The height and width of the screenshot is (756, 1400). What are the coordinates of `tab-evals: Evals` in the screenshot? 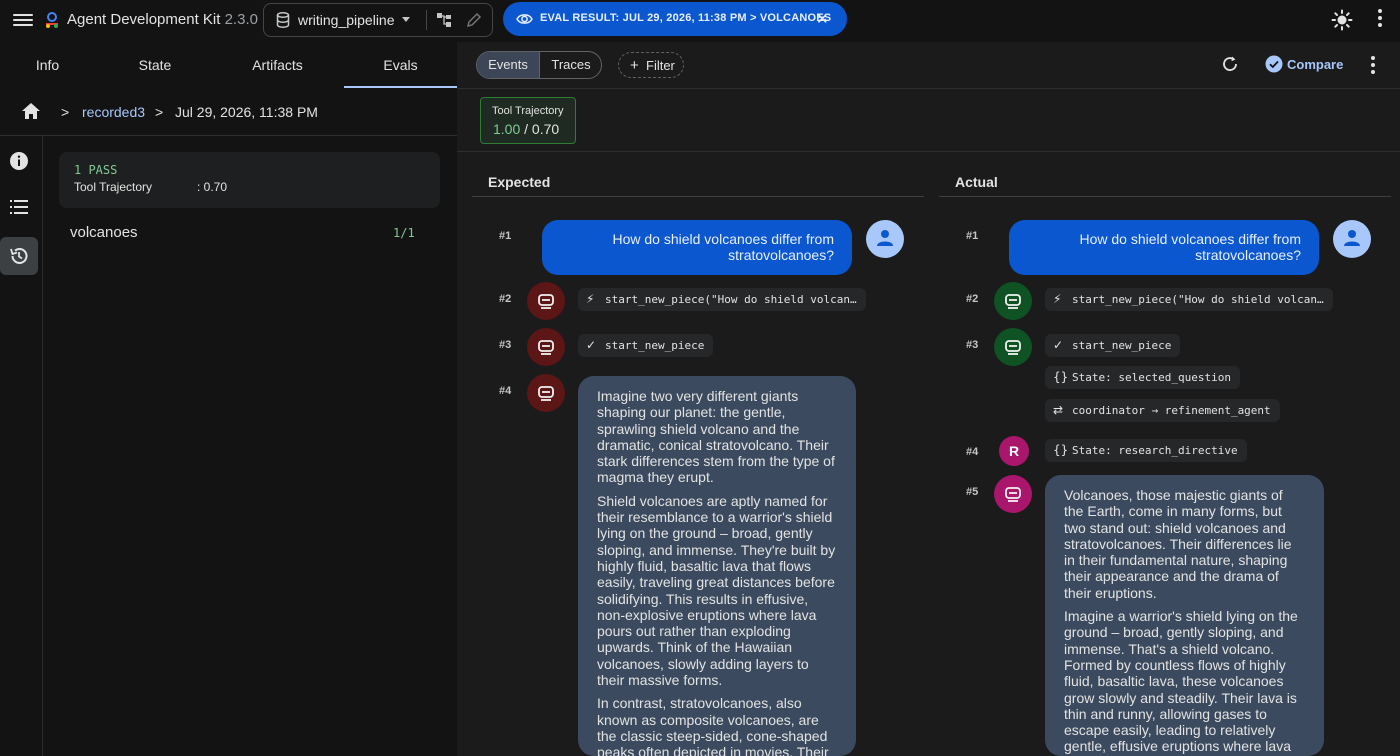 It's located at (400, 65).